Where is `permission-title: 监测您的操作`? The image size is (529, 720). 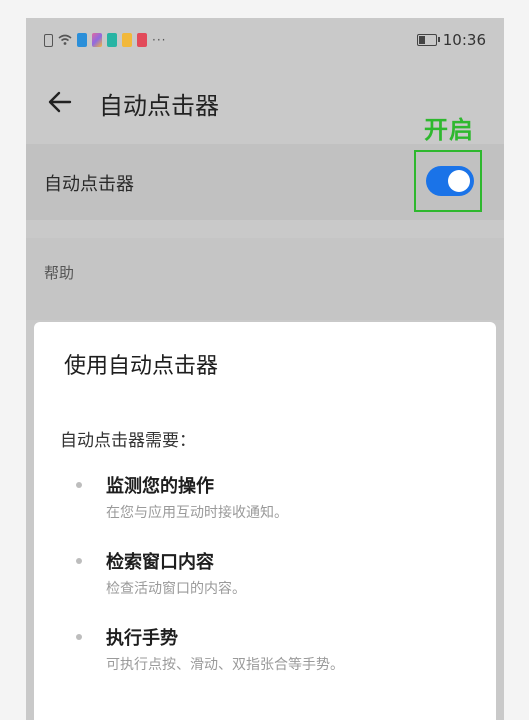
permission-title: 监测您的操作 is located at coordinates (160, 486).